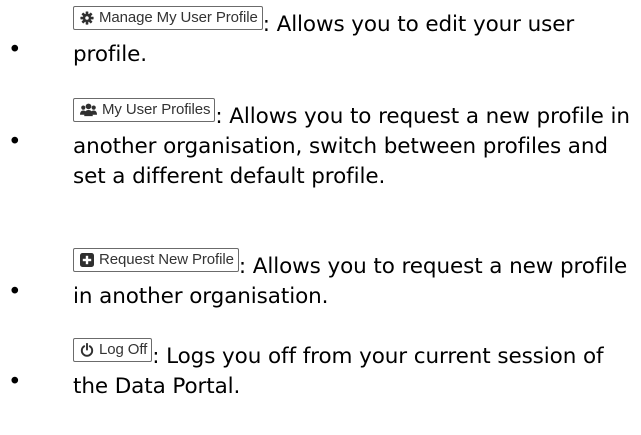 This screenshot has width=641, height=435. Describe the element at coordinates (178, 17) in the screenshot. I see `button-label: Manage My User Profile` at that location.